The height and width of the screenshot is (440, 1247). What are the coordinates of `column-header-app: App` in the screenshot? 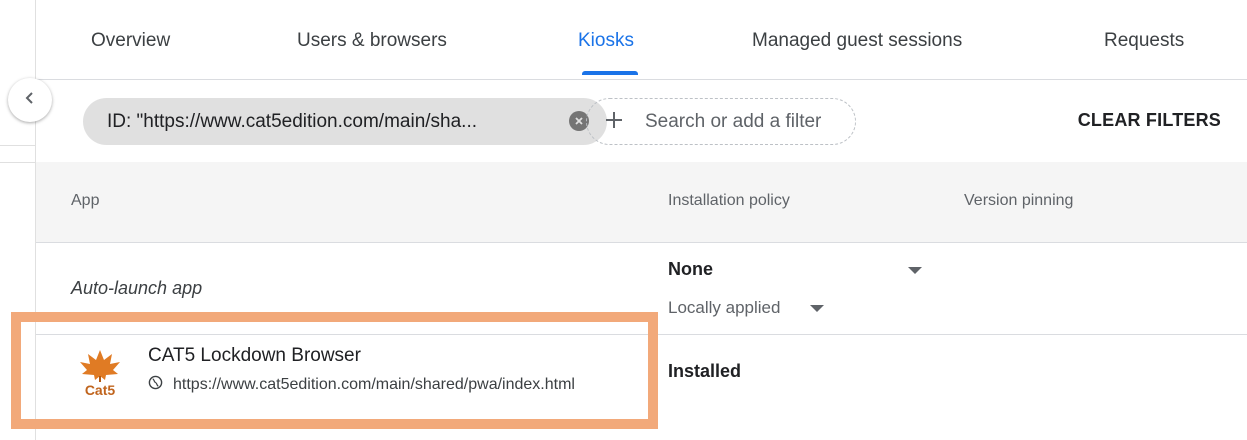 It's located at (85, 201).